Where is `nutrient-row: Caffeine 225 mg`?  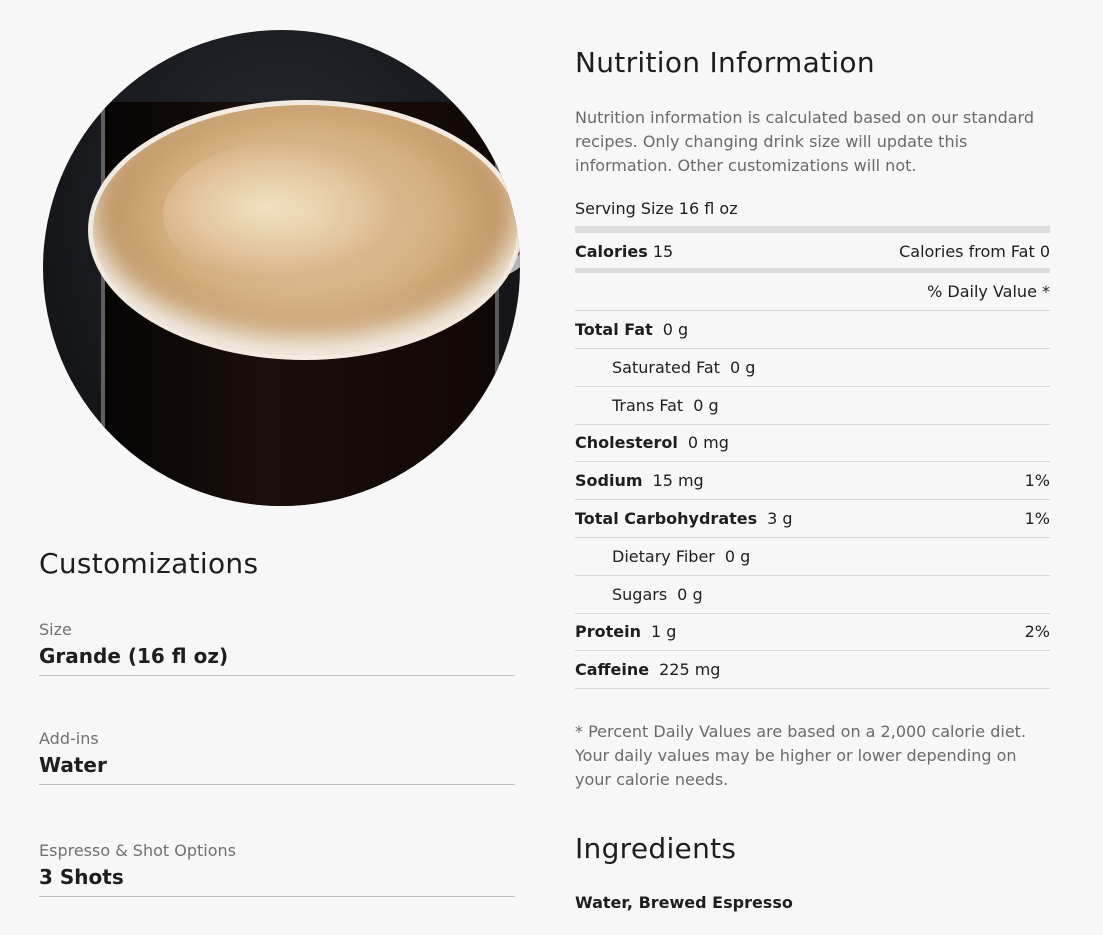 nutrient-row: Caffeine 225 mg is located at coordinates (812, 670).